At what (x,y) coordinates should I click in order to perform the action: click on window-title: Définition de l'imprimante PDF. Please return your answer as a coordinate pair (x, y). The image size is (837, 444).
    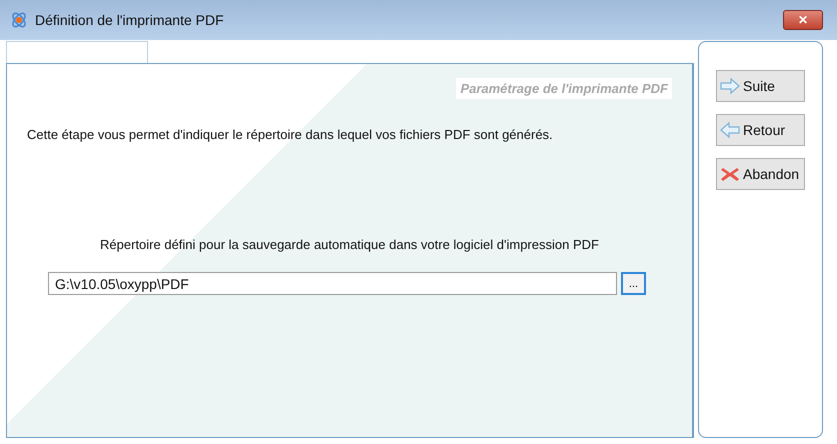
    Looking at the image, I should click on (130, 20).